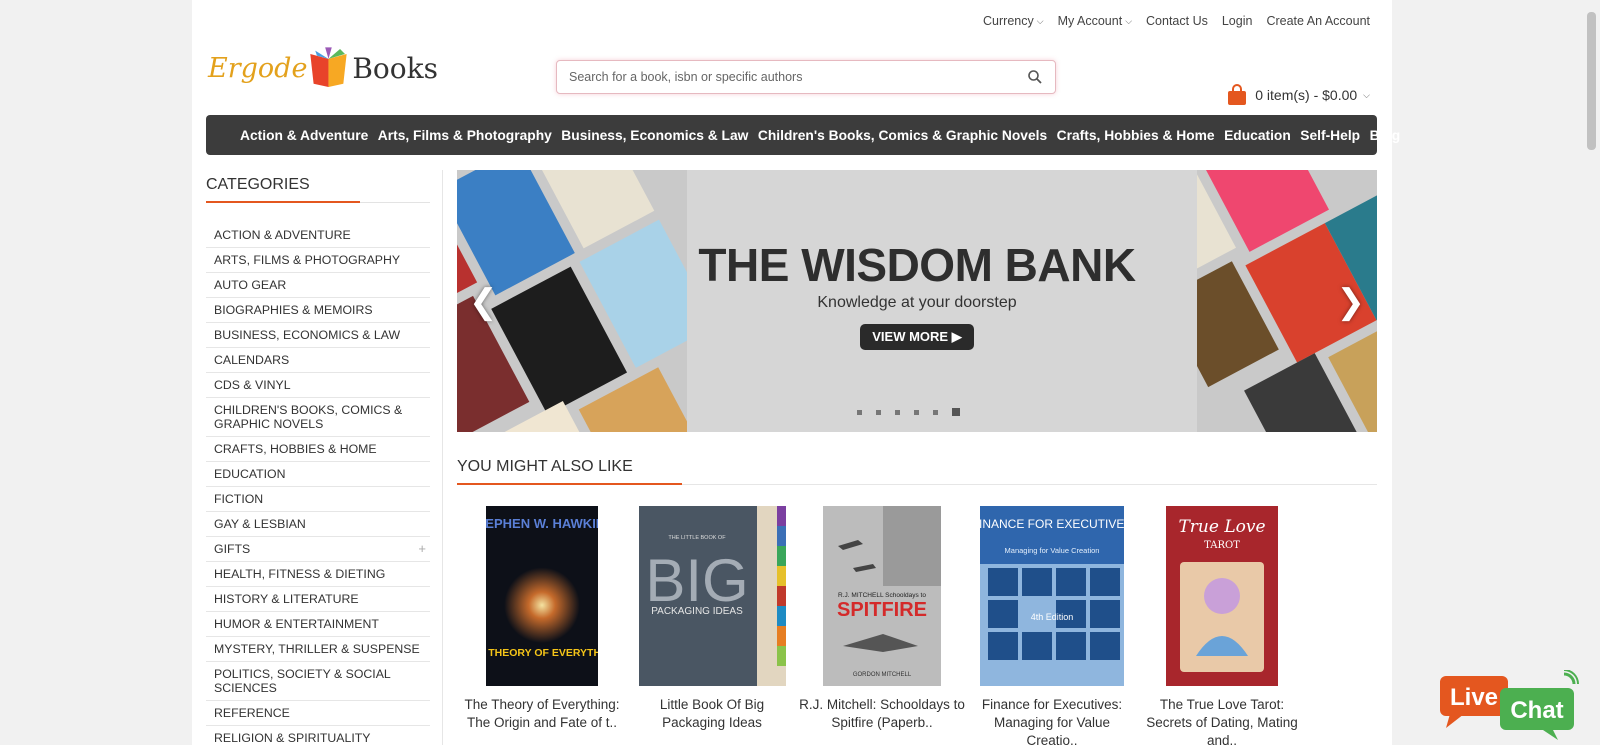 Image resolution: width=1600 pixels, height=745 pixels. What do you see at coordinates (318, 449) in the screenshot?
I see `category-item: CRAFTS, HOBBIES & HOME` at bounding box center [318, 449].